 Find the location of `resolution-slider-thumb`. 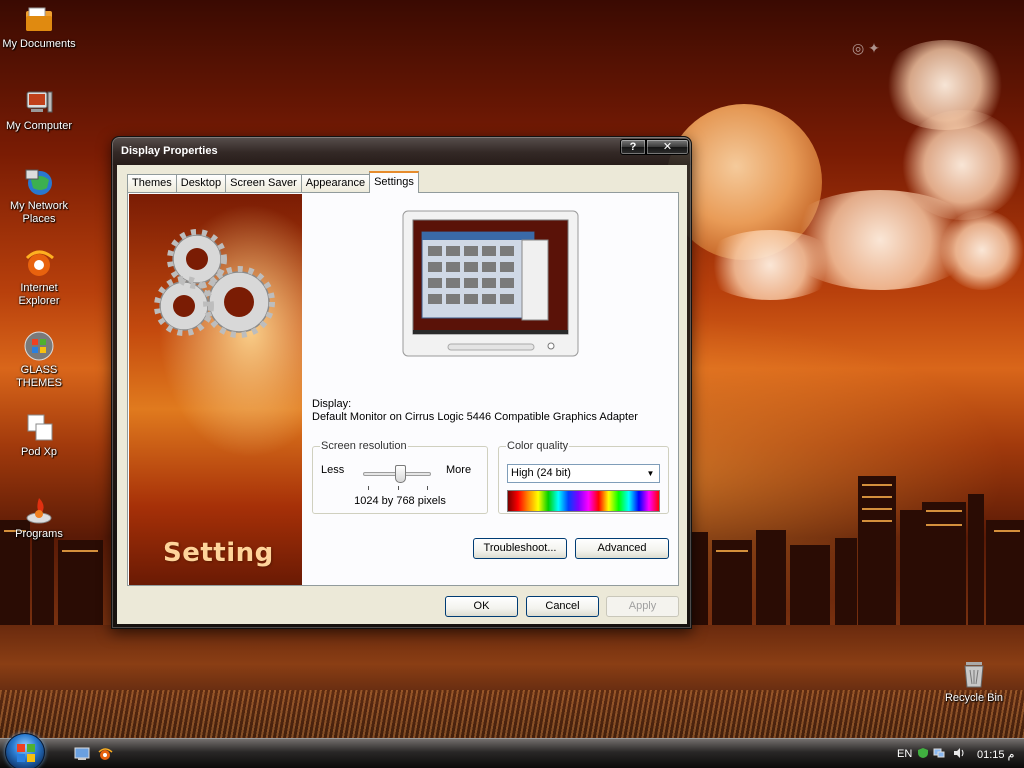

resolution-slider-thumb is located at coordinates (400, 474).